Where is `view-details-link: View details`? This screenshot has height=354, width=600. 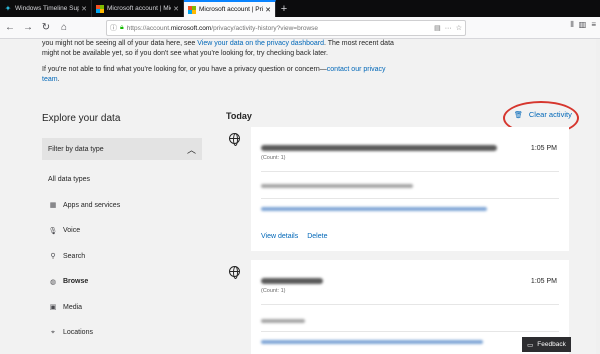 view-details-link: View details is located at coordinates (279, 236).